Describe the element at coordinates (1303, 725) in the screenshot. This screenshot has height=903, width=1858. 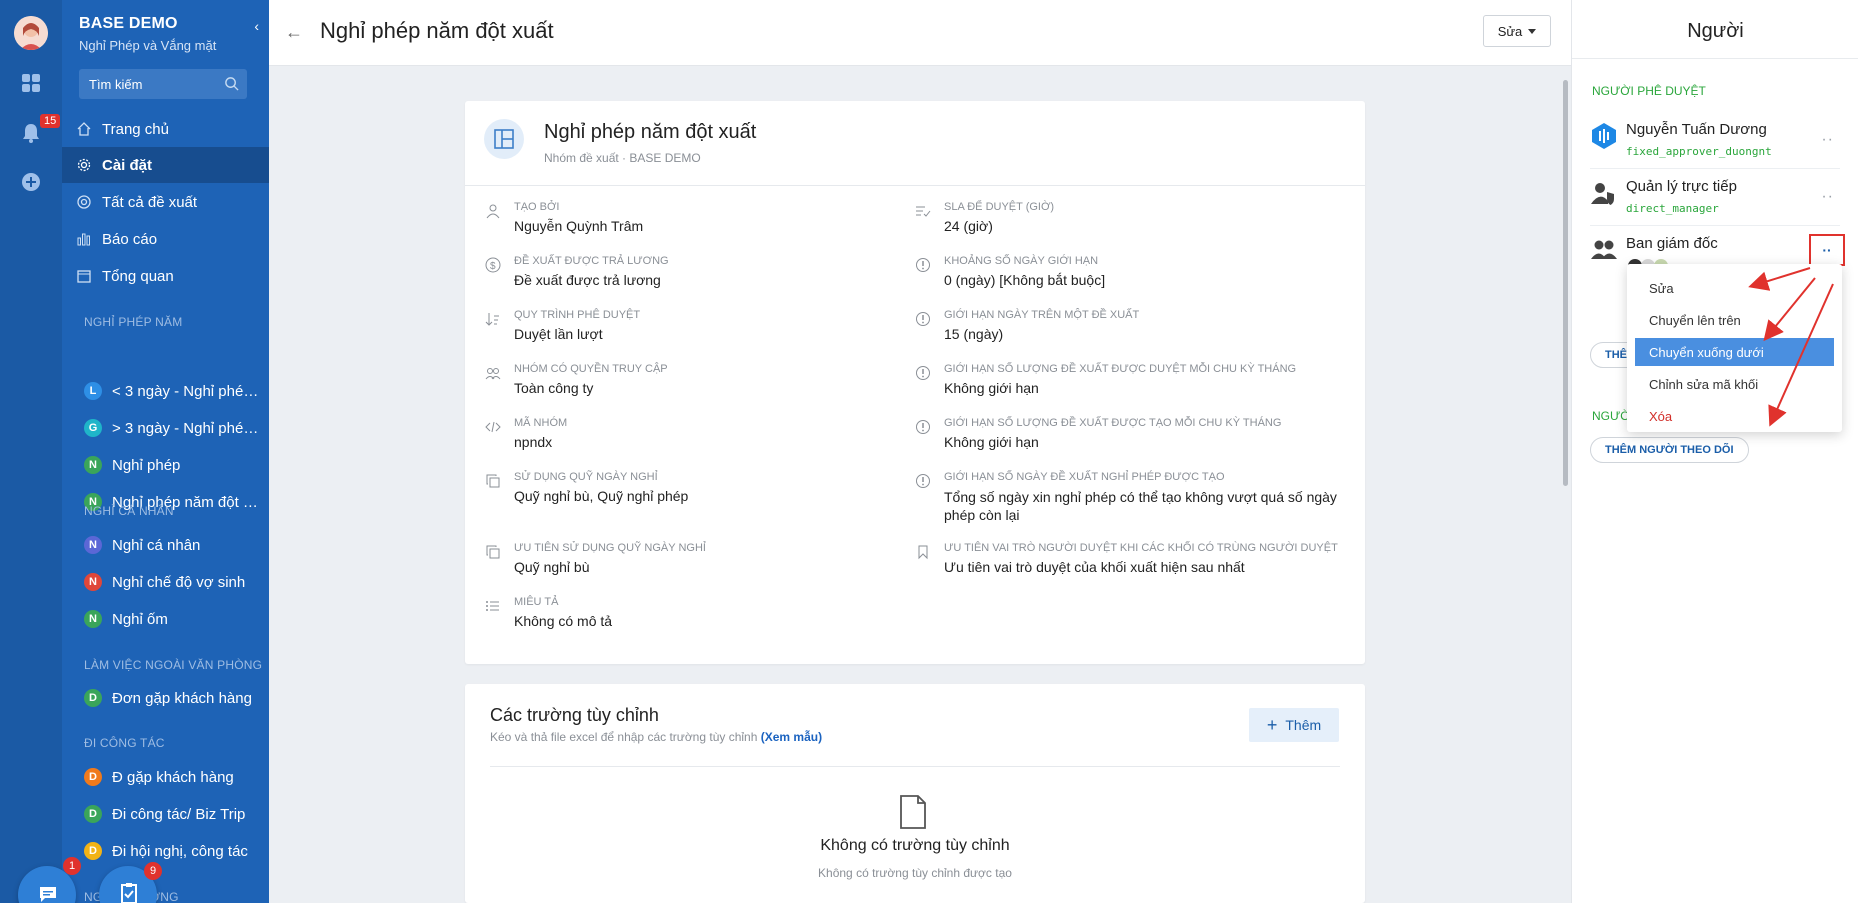
I see `add-label: Thêm` at that location.